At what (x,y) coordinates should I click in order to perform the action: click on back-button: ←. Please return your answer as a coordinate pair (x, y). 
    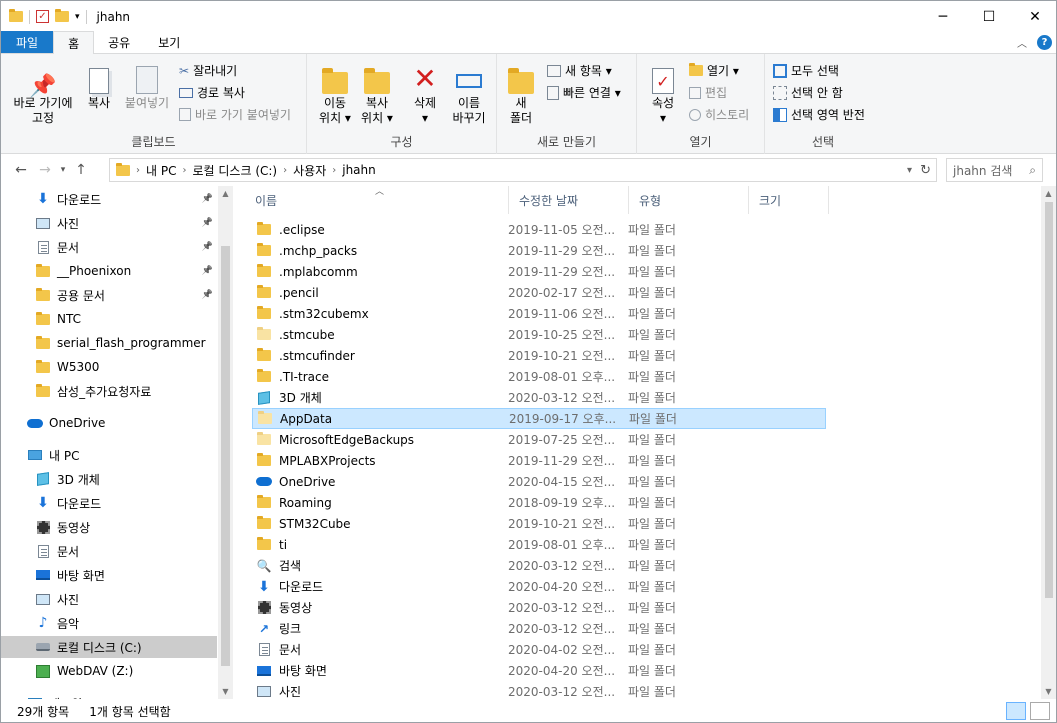
    Looking at the image, I should click on (21, 170).